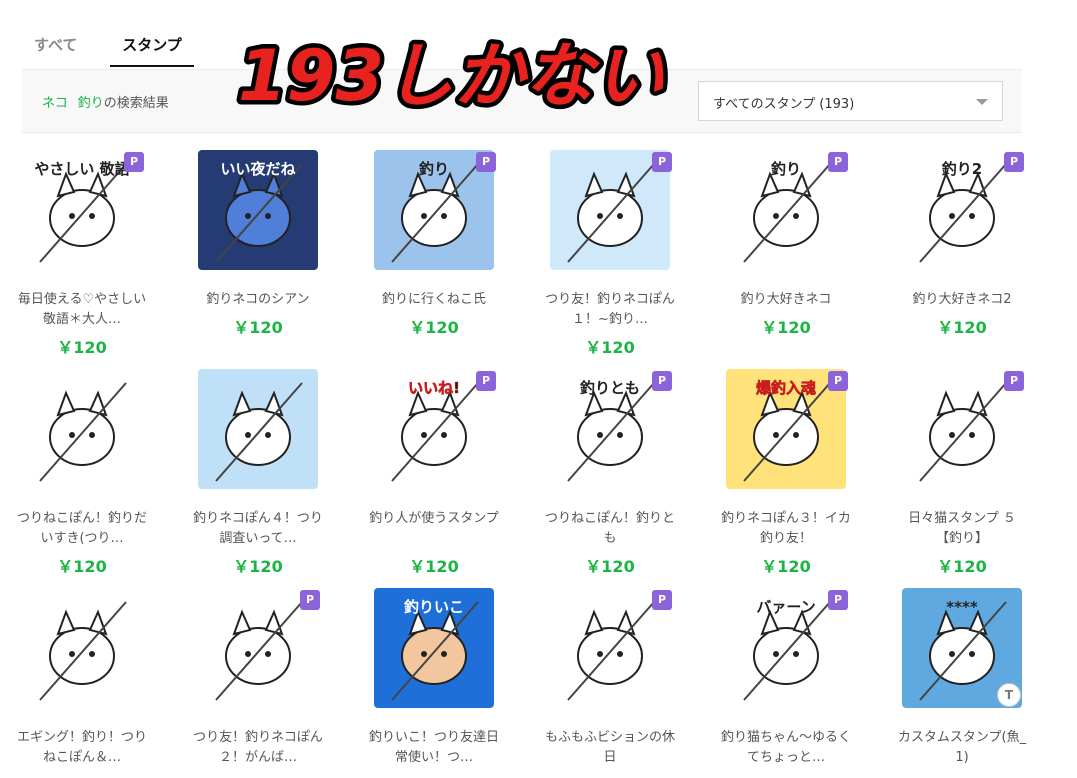 Image resolution: width=1077 pixels, height=778 pixels. I want to click on sticker-title: 釣り大好きネコ, so click(786, 300).